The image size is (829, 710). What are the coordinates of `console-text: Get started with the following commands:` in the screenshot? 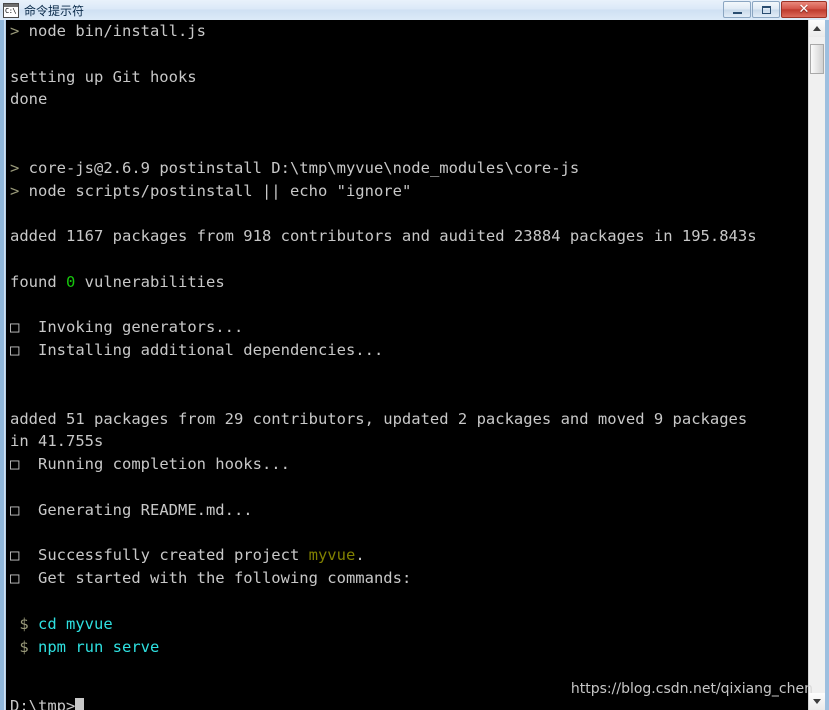 It's located at (215, 578).